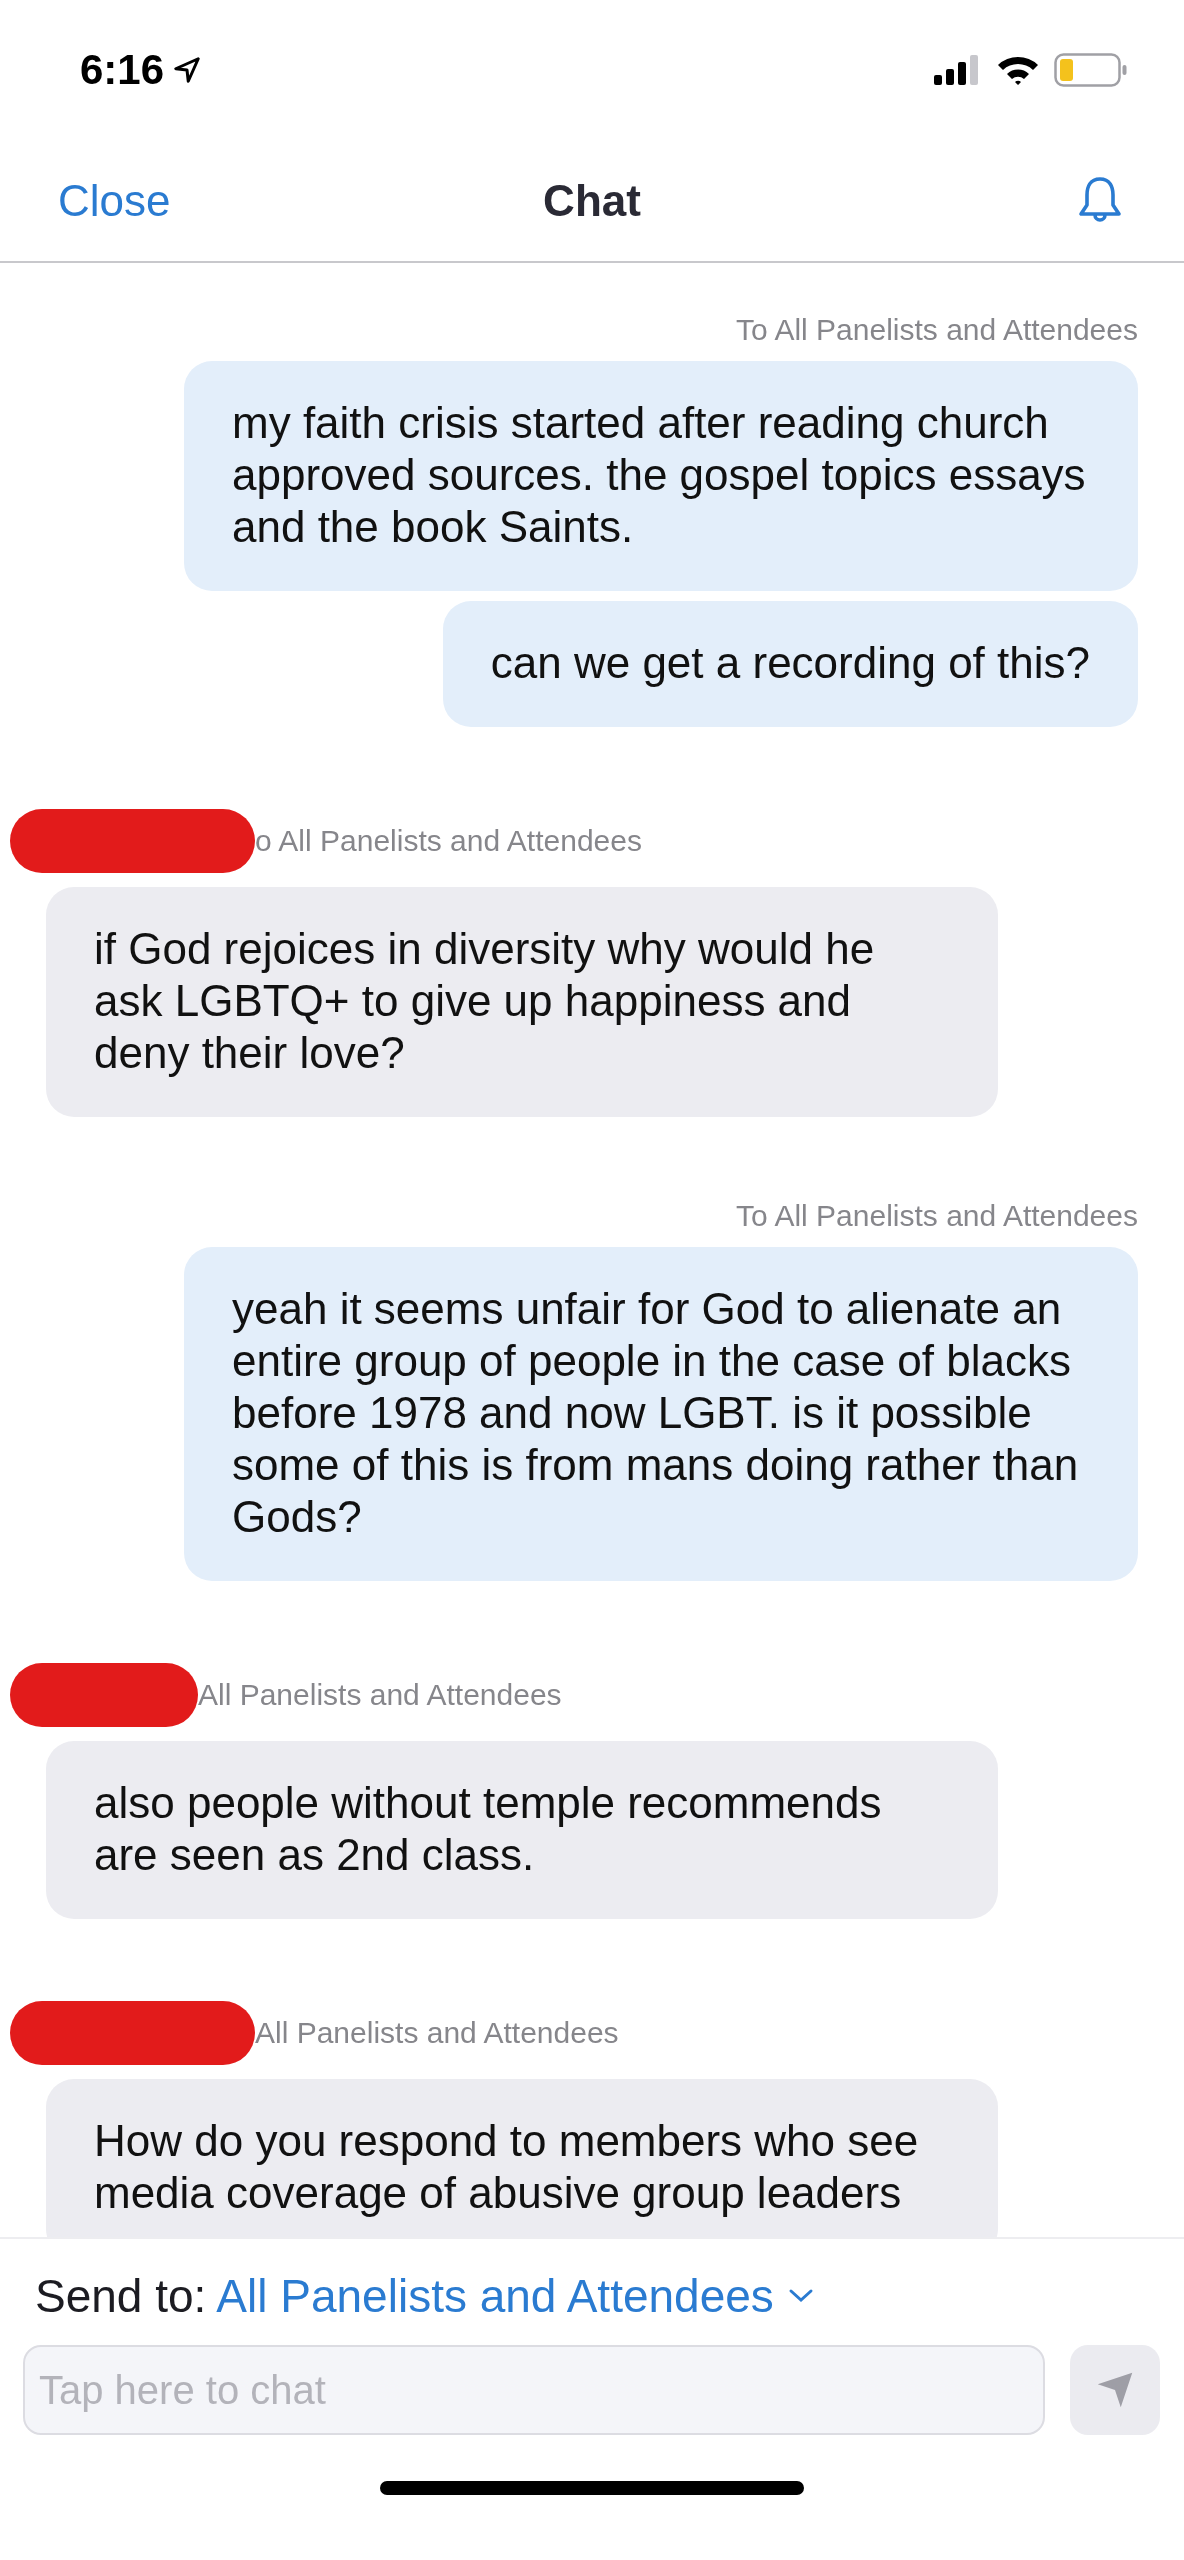 This screenshot has width=1184, height=2560. What do you see at coordinates (1018, 70) in the screenshot?
I see `wifi-icon` at bounding box center [1018, 70].